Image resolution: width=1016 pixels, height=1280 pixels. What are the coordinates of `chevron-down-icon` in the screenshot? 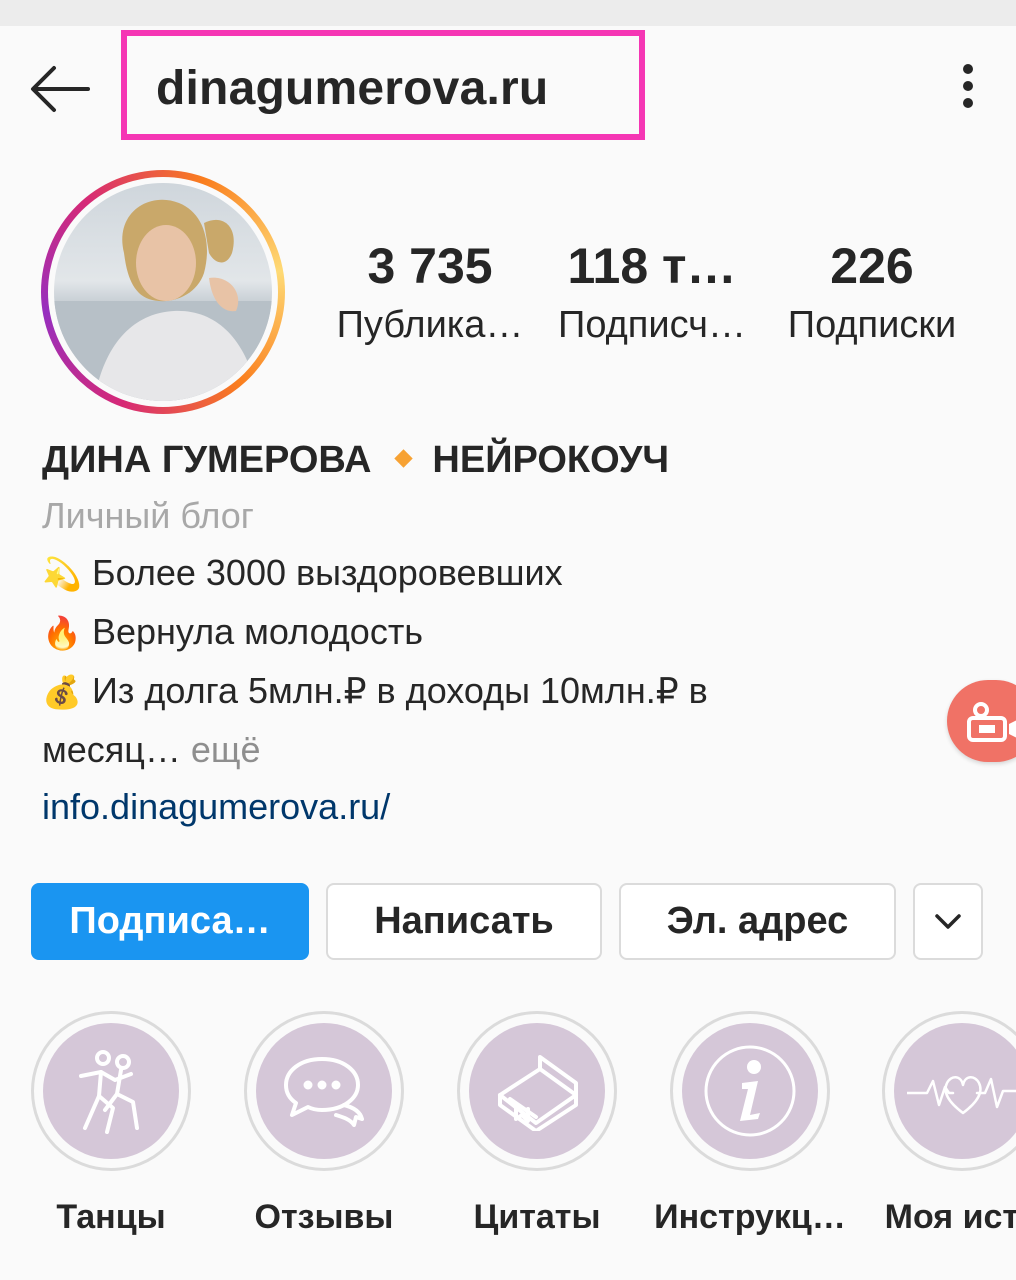 It's located at (948, 921).